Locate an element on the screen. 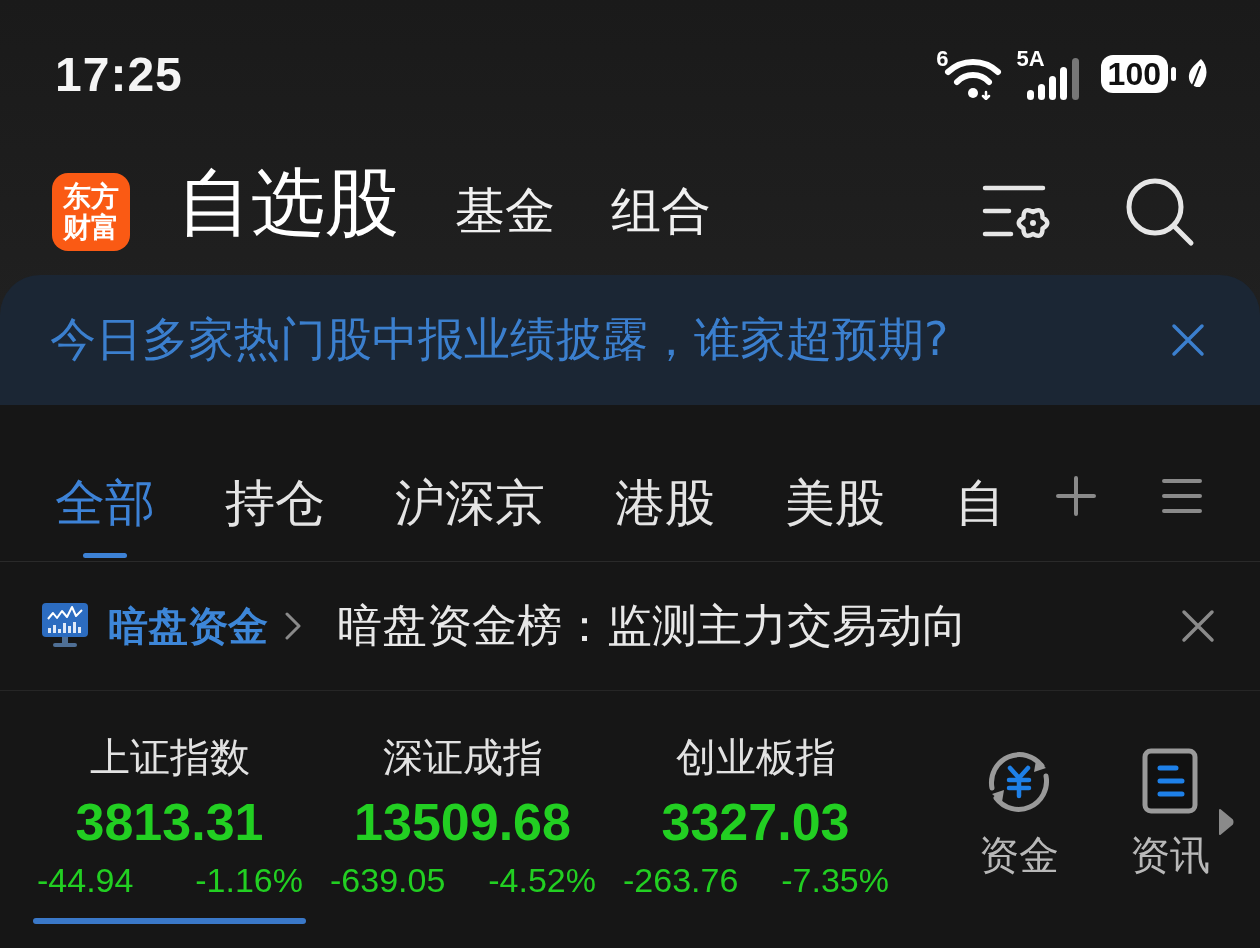 The image size is (1260, 948). index-percent: -4.52% is located at coordinates (542, 880).